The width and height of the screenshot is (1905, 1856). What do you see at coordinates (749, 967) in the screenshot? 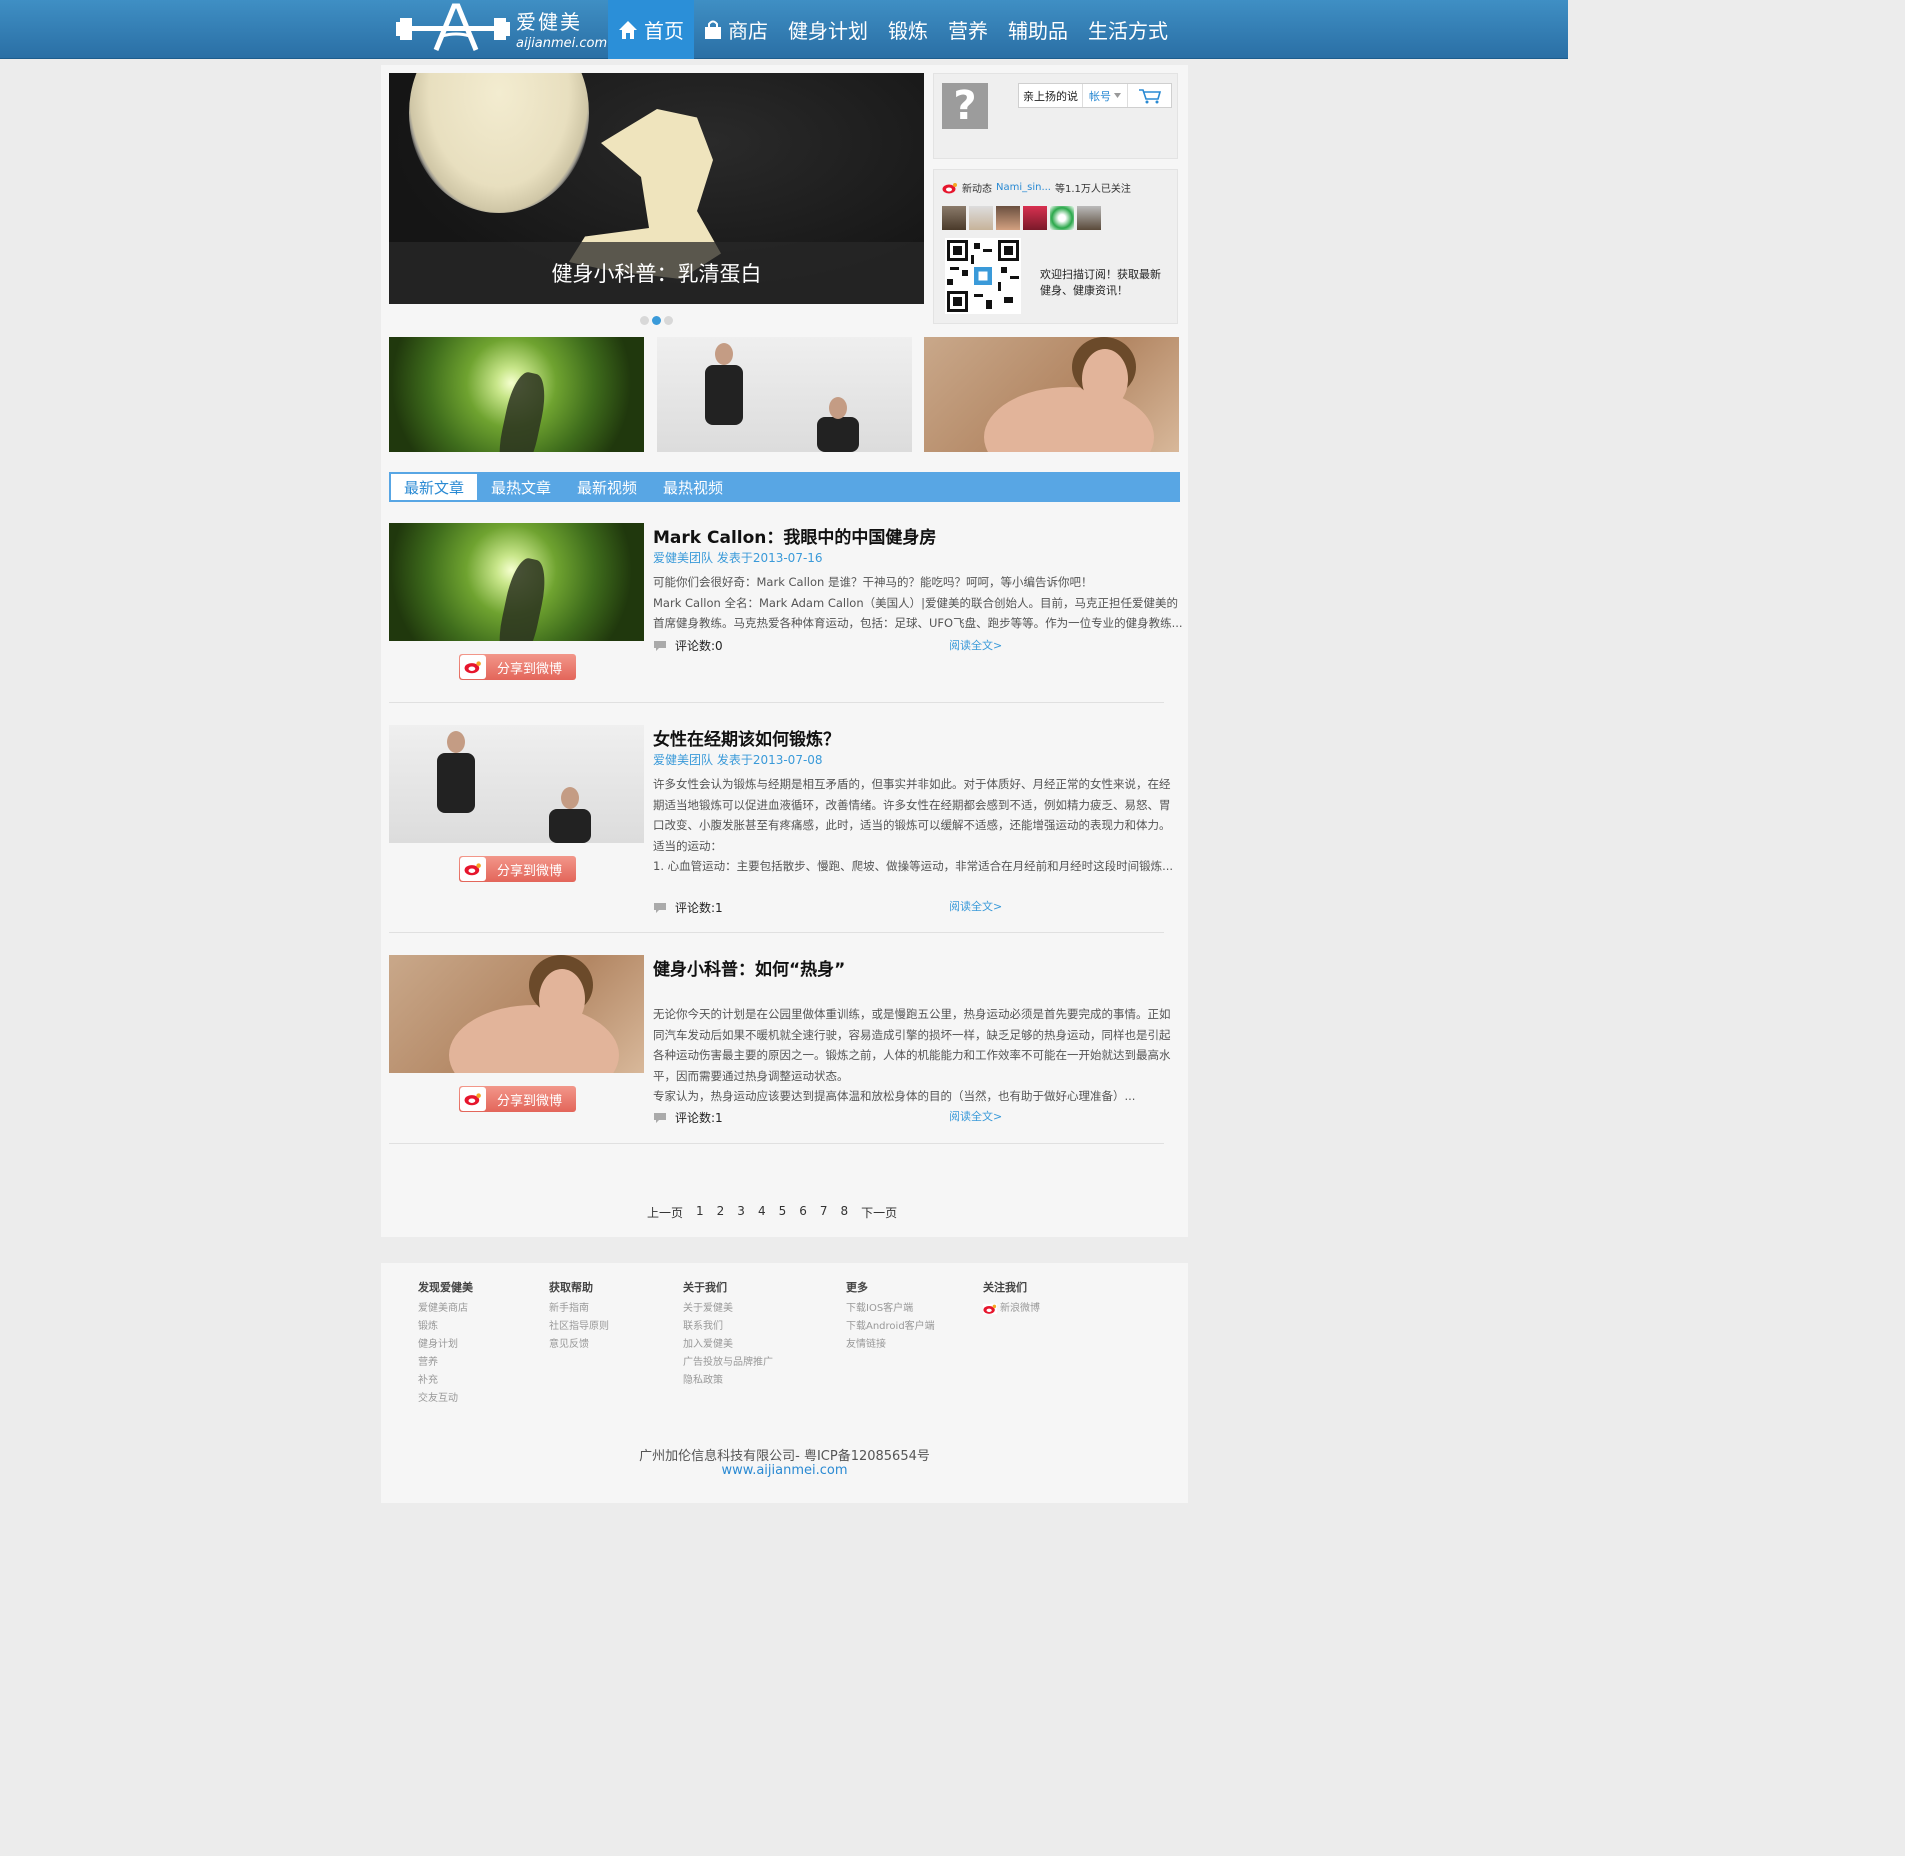
I see `article-title: 健身小科普：如何“热身”` at bounding box center [749, 967].